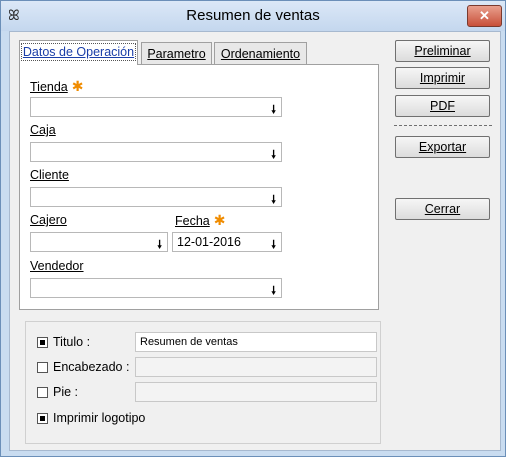 The image size is (506, 457). I want to click on tab-parametro: Parametro, so click(176, 53).